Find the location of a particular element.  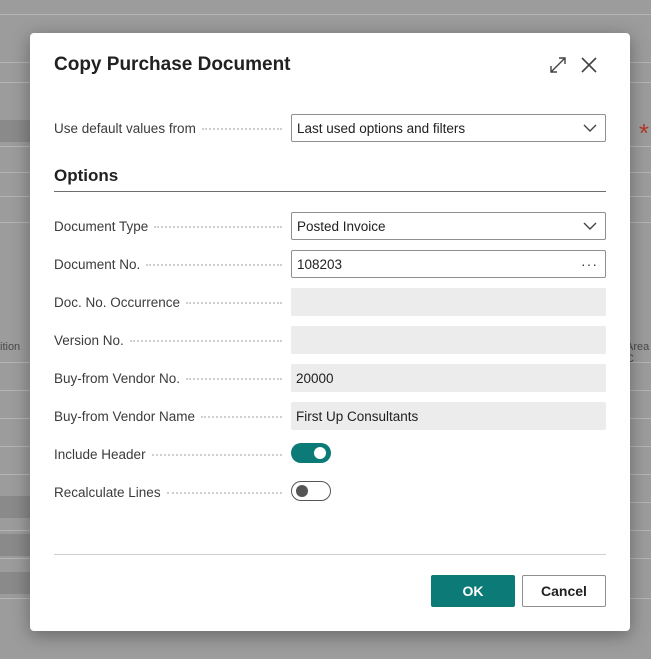

version-no-label: Version No. is located at coordinates (170, 340).